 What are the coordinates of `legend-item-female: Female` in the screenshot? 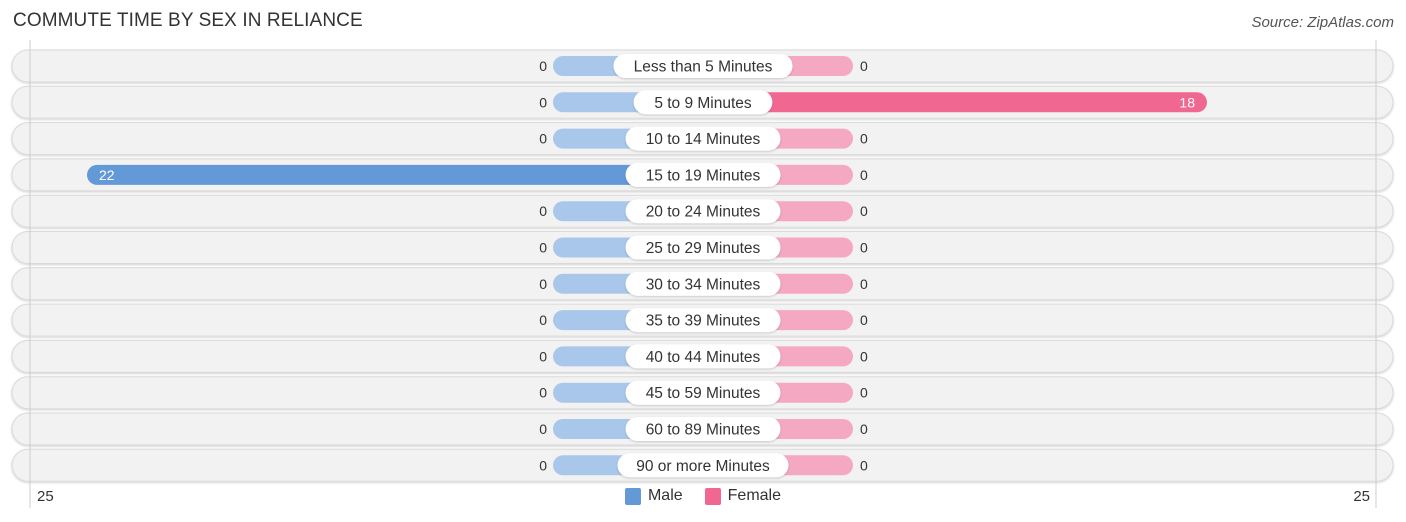 It's located at (743, 496).